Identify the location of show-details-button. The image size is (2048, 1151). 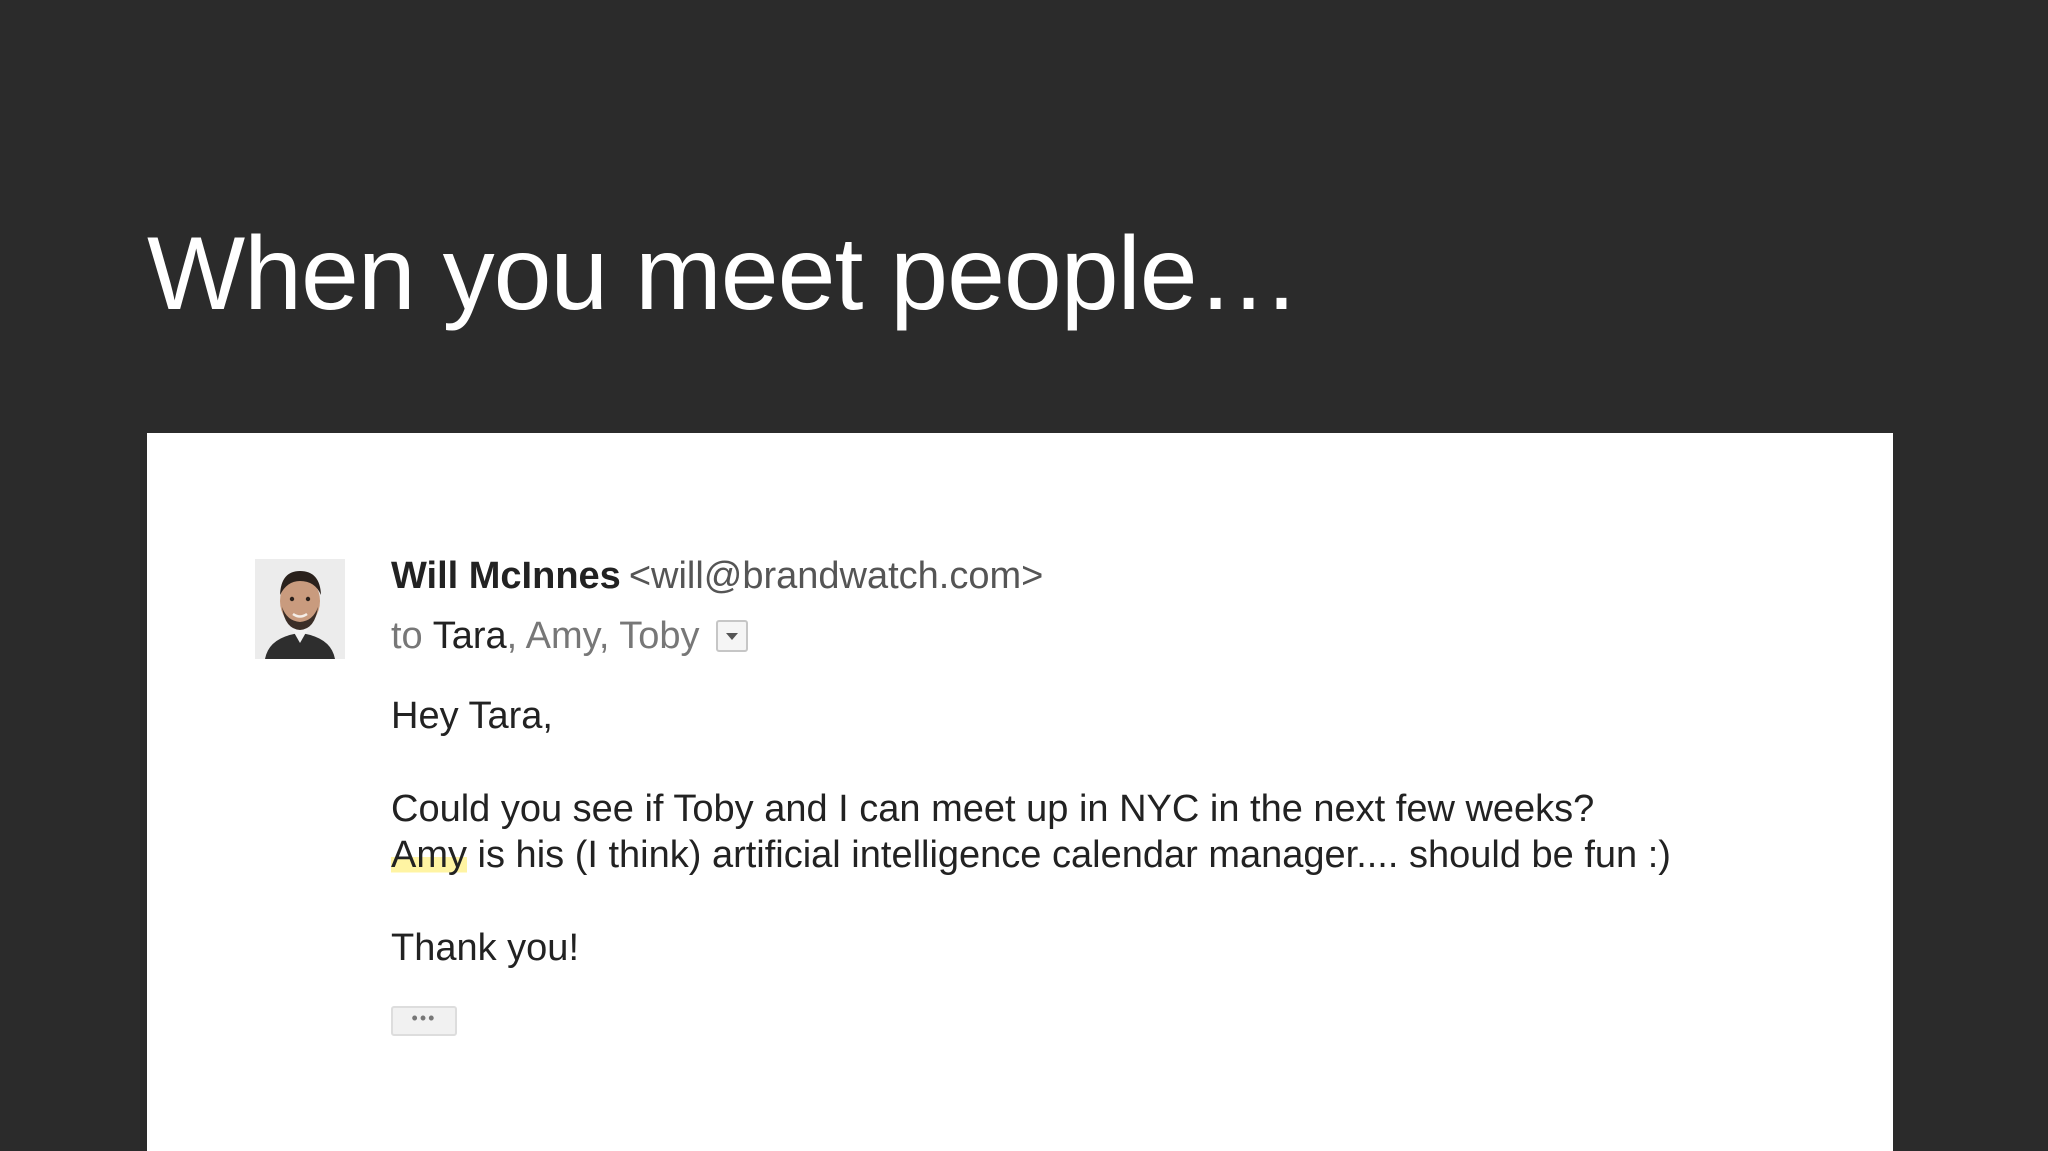
(731, 636).